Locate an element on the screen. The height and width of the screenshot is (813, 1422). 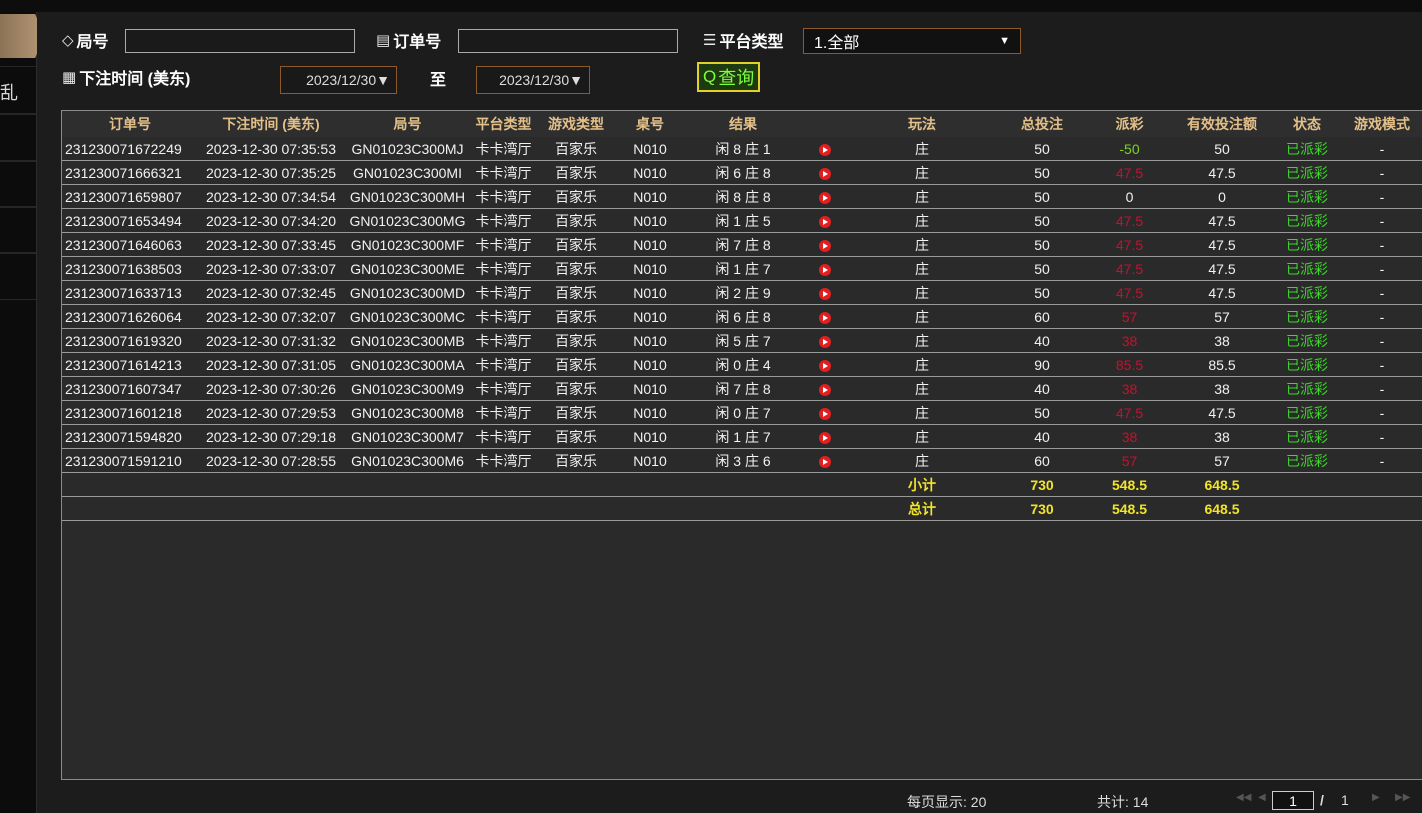
status-cell: 已派彩 is located at coordinates (1307, 244).